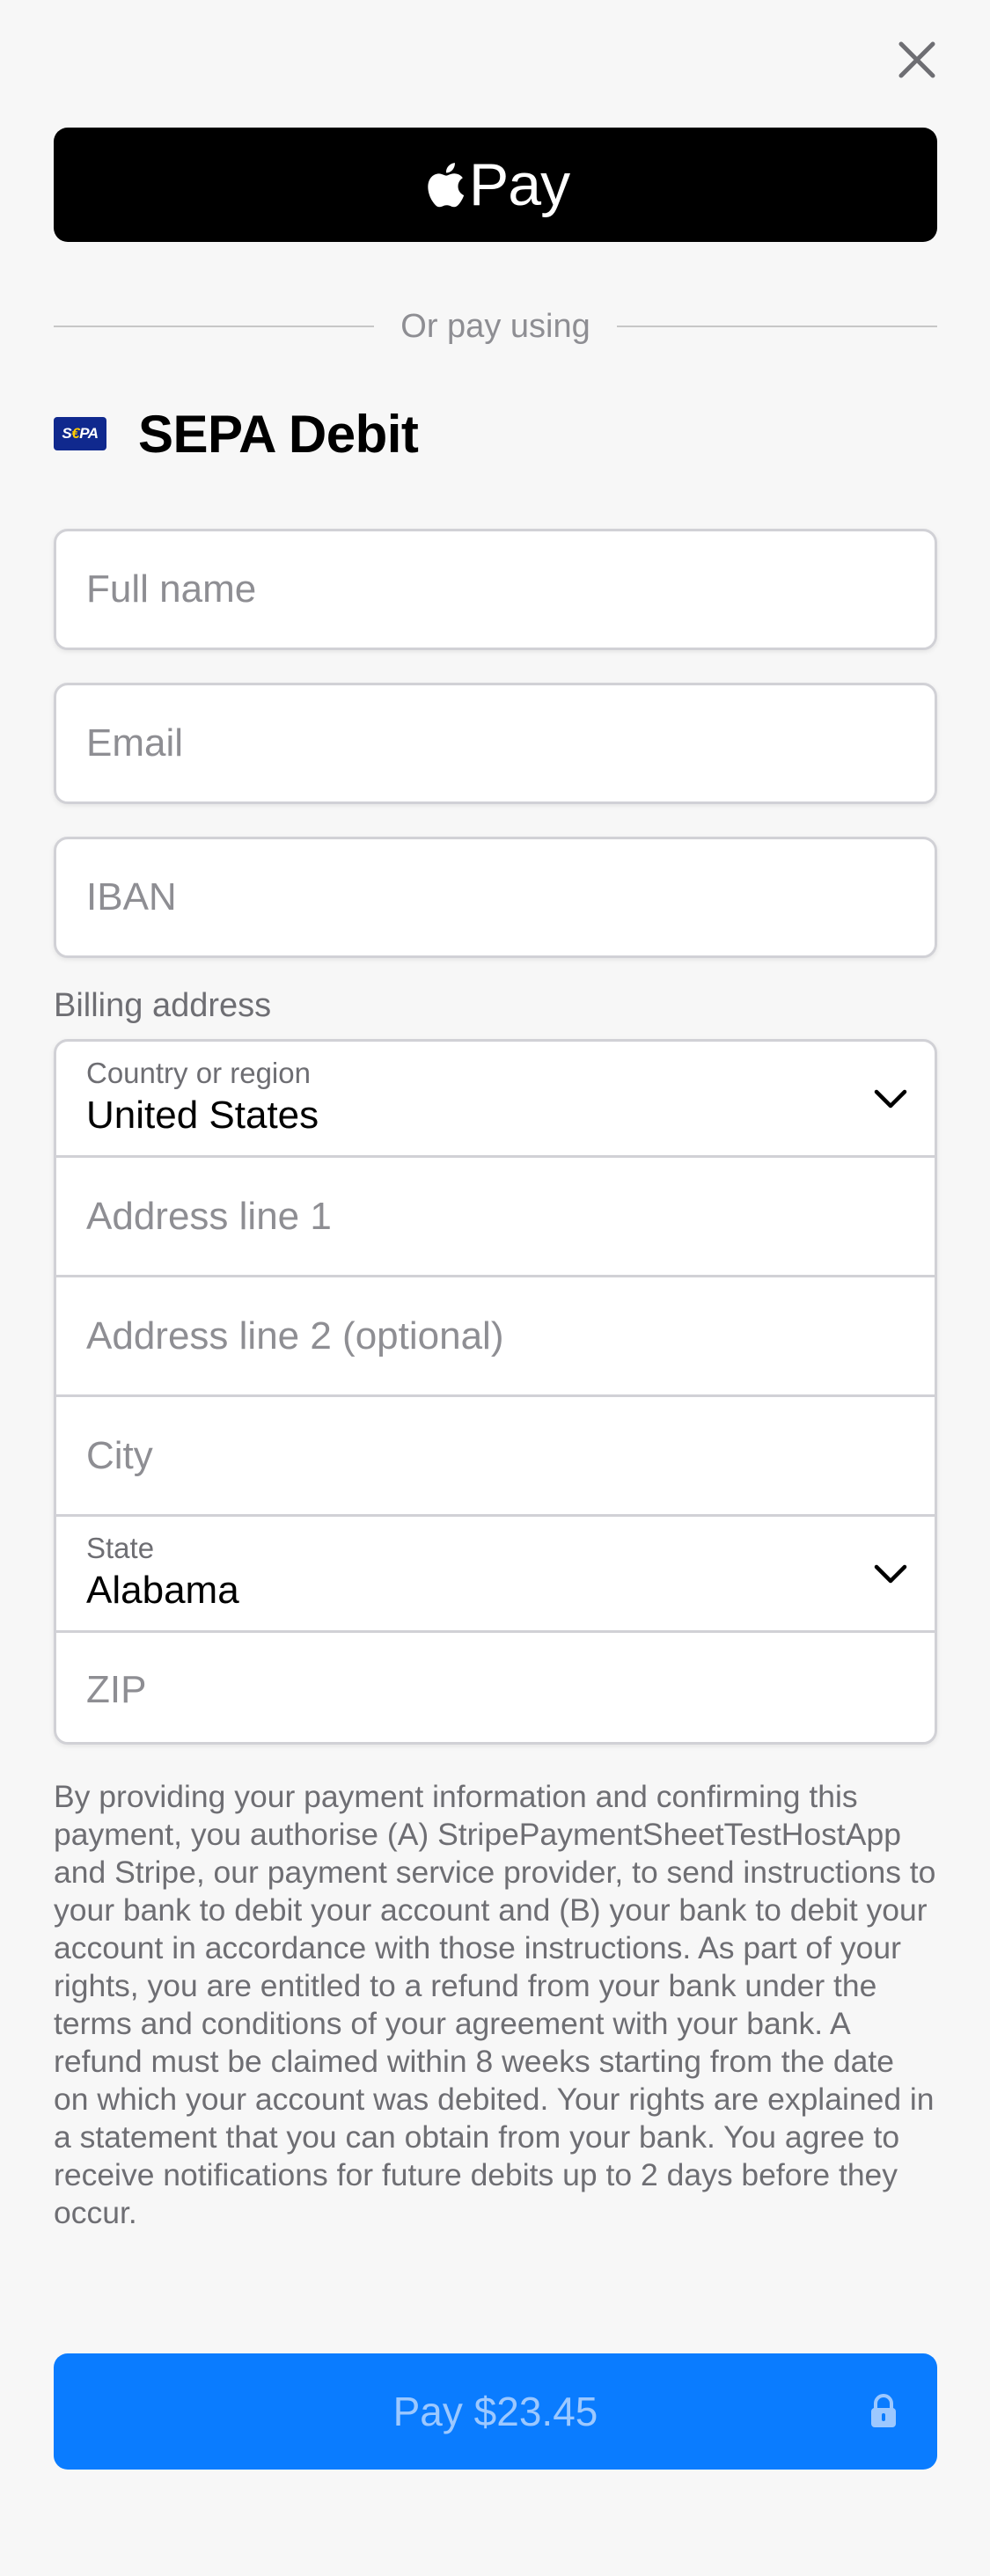 This screenshot has width=990, height=2576. I want to click on pay-button-label: Pay $23.45, so click(495, 2411).